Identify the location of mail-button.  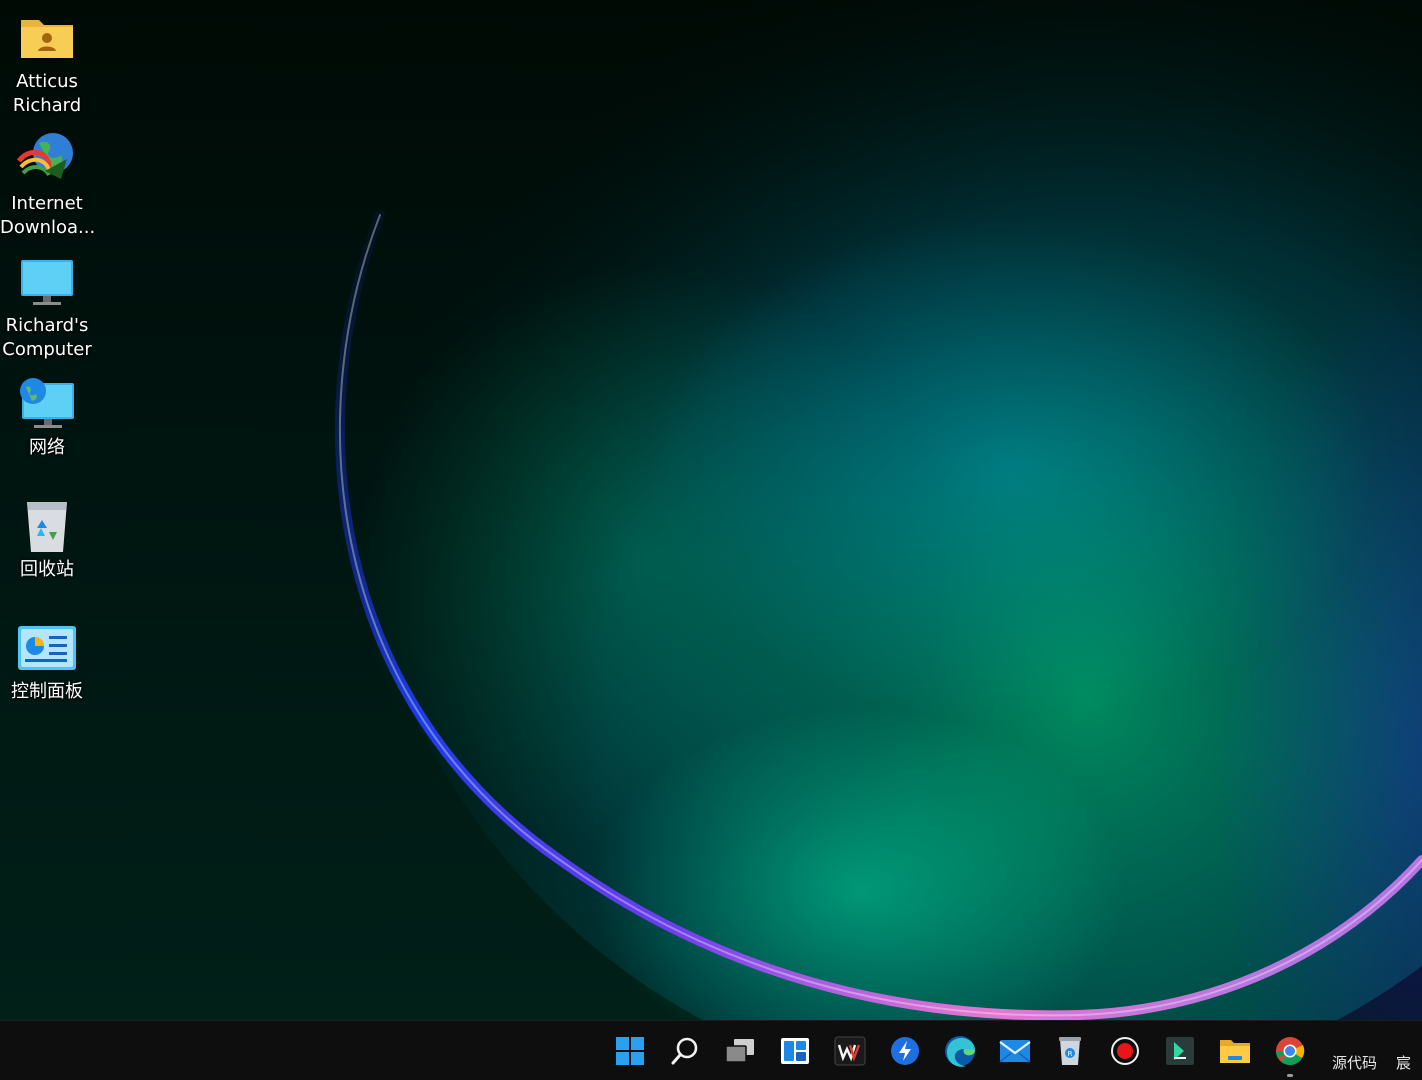
(1015, 1051).